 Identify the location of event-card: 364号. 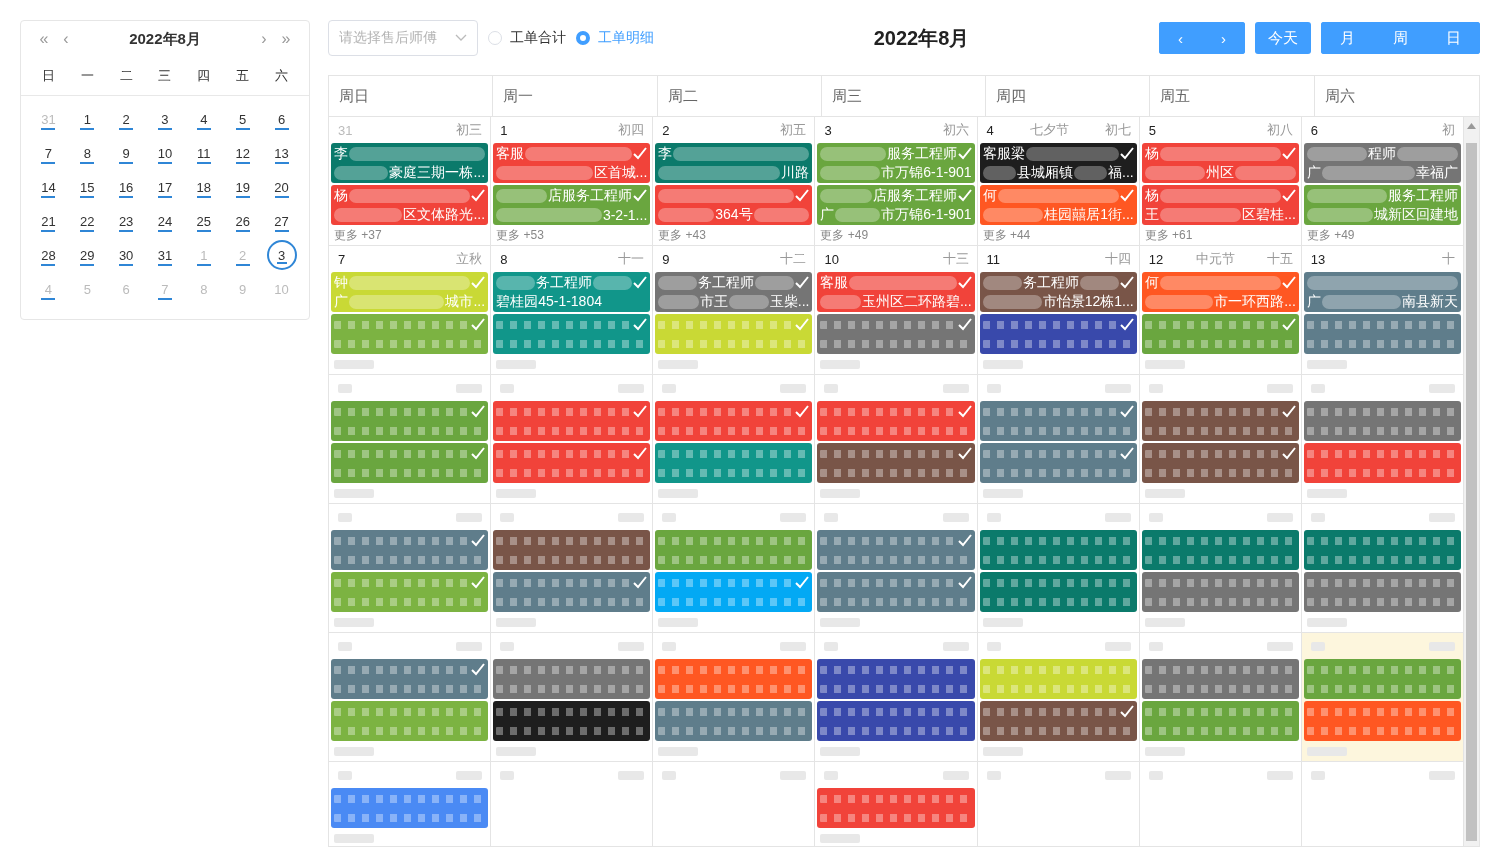
(734, 205).